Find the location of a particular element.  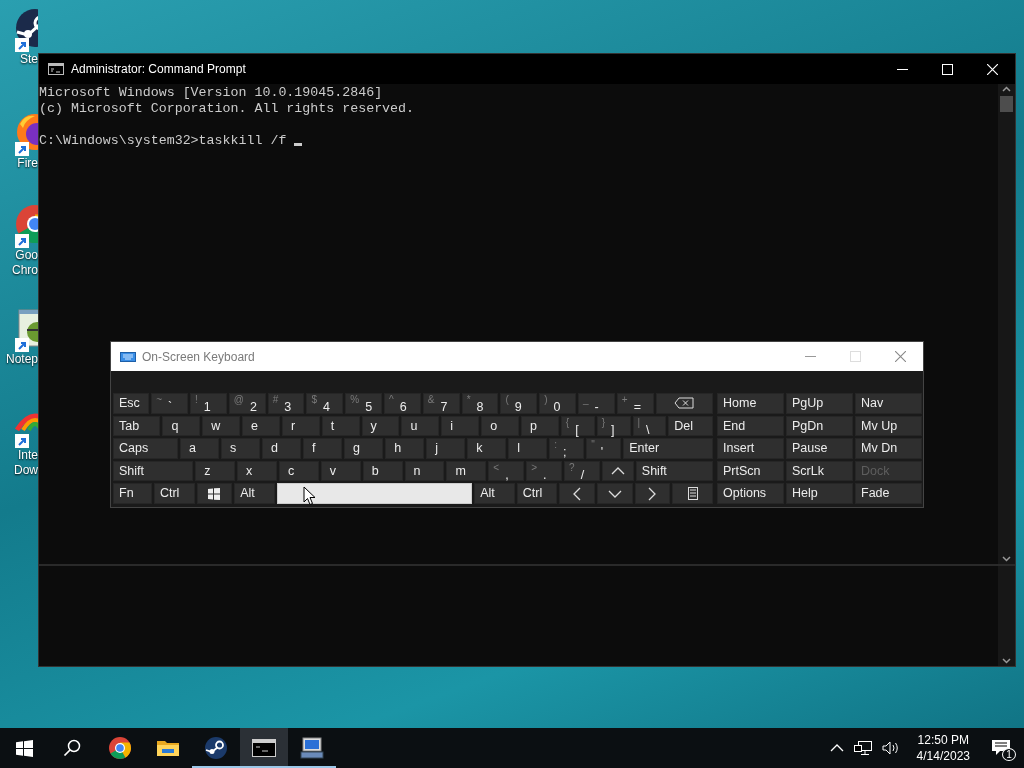

icon-label: Goo is located at coordinates (26, 255).